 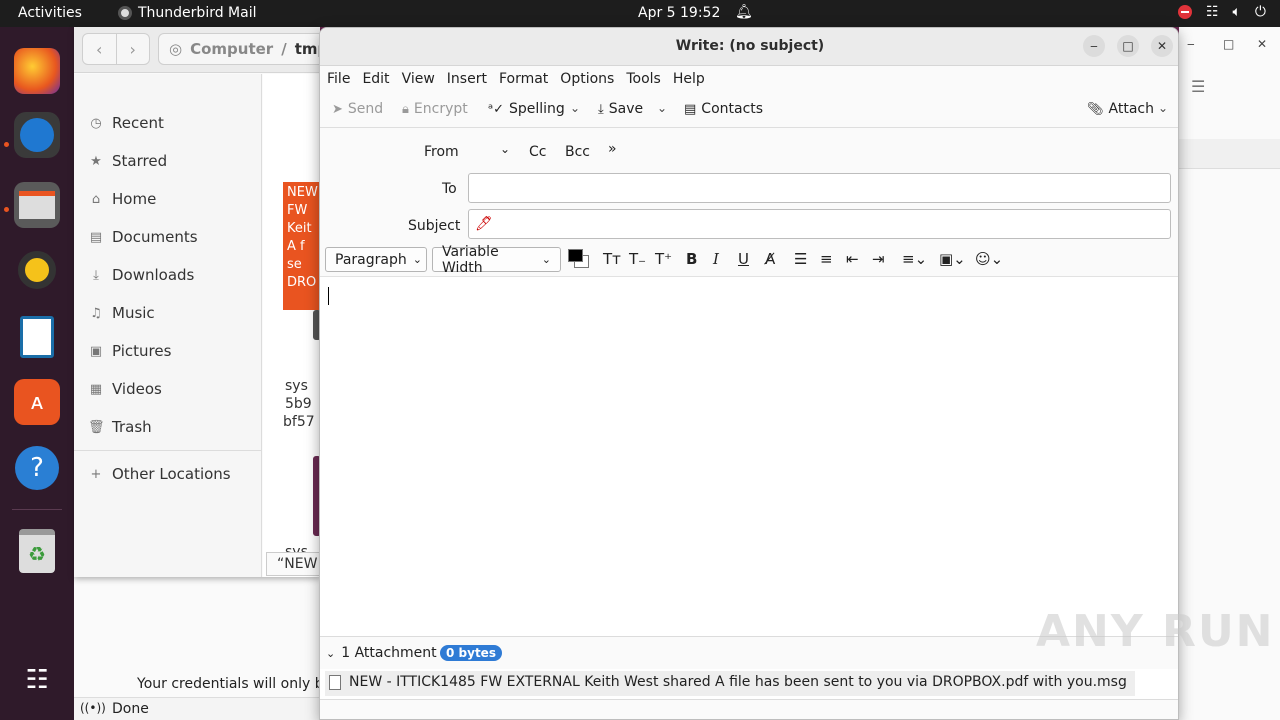 What do you see at coordinates (526, 109) in the screenshot?
I see `spelling-button: ᵃ✓ Spelling` at bounding box center [526, 109].